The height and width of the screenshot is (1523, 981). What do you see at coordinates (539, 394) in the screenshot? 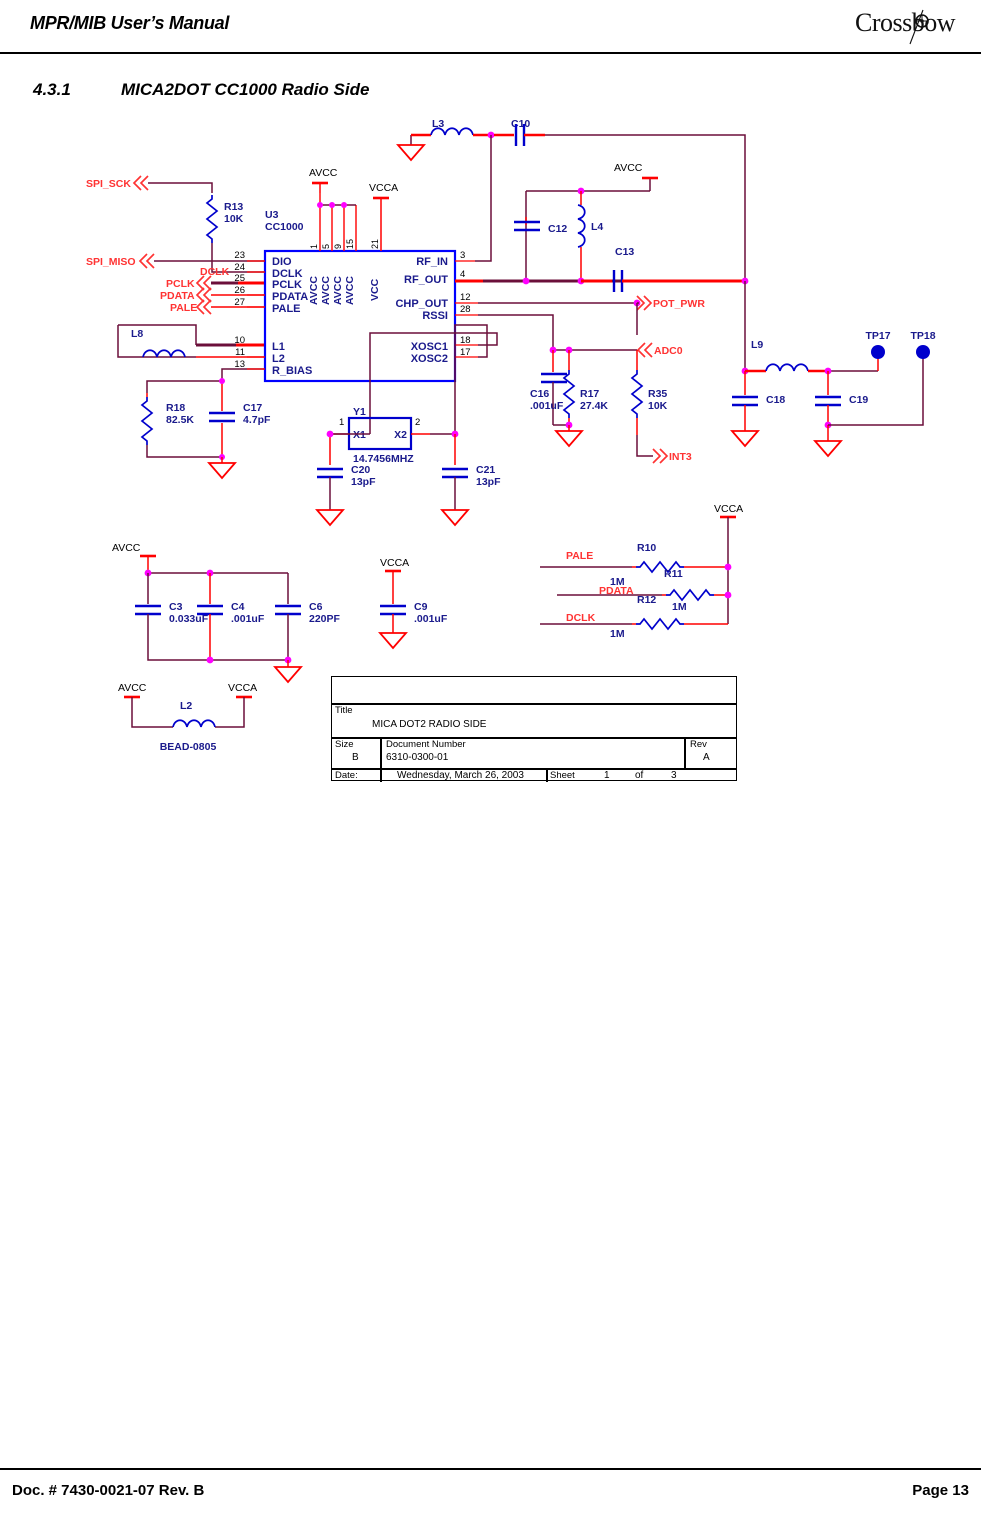
I see `component-ref-c16: C16` at bounding box center [539, 394].